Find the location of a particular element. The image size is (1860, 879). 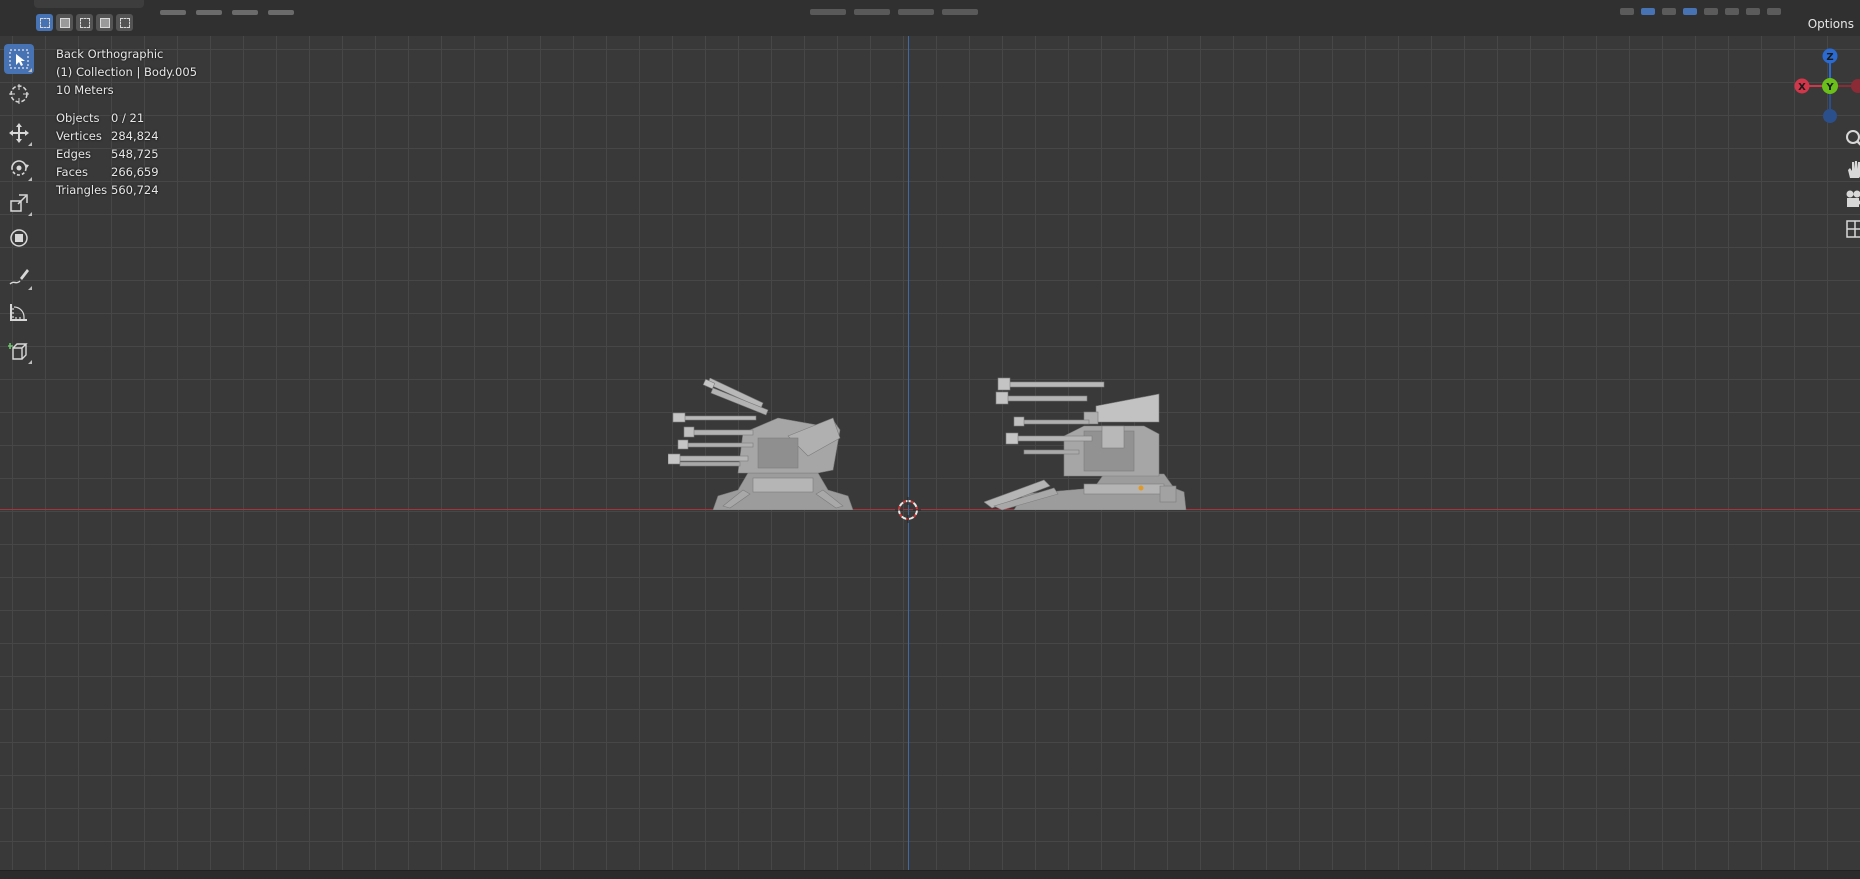

ruler-icon is located at coordinates (18, 312).